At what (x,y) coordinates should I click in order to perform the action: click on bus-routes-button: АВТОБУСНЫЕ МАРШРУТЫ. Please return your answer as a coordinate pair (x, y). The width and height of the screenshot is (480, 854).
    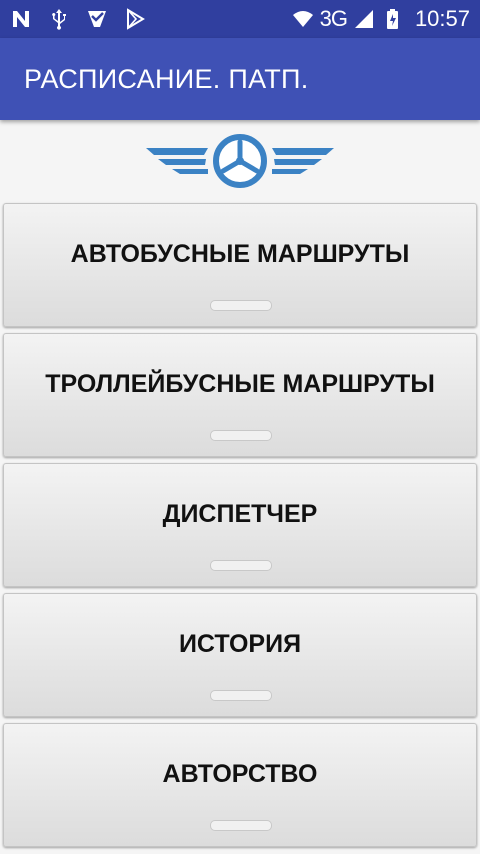
    Looking at the image, I should click on (240, 265).